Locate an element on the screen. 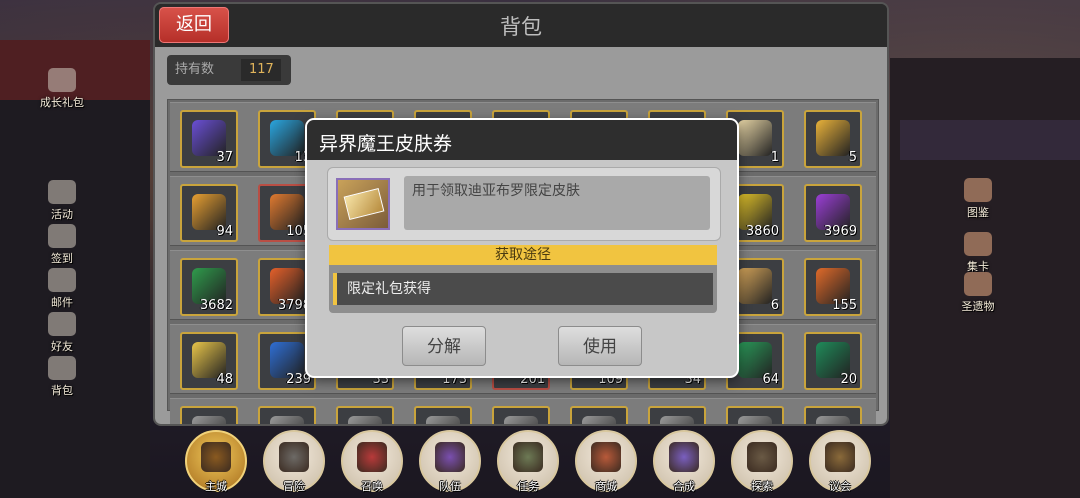 The image size is (1080, 498). inventory-slot: 37 is located at coordinates (209, 139).